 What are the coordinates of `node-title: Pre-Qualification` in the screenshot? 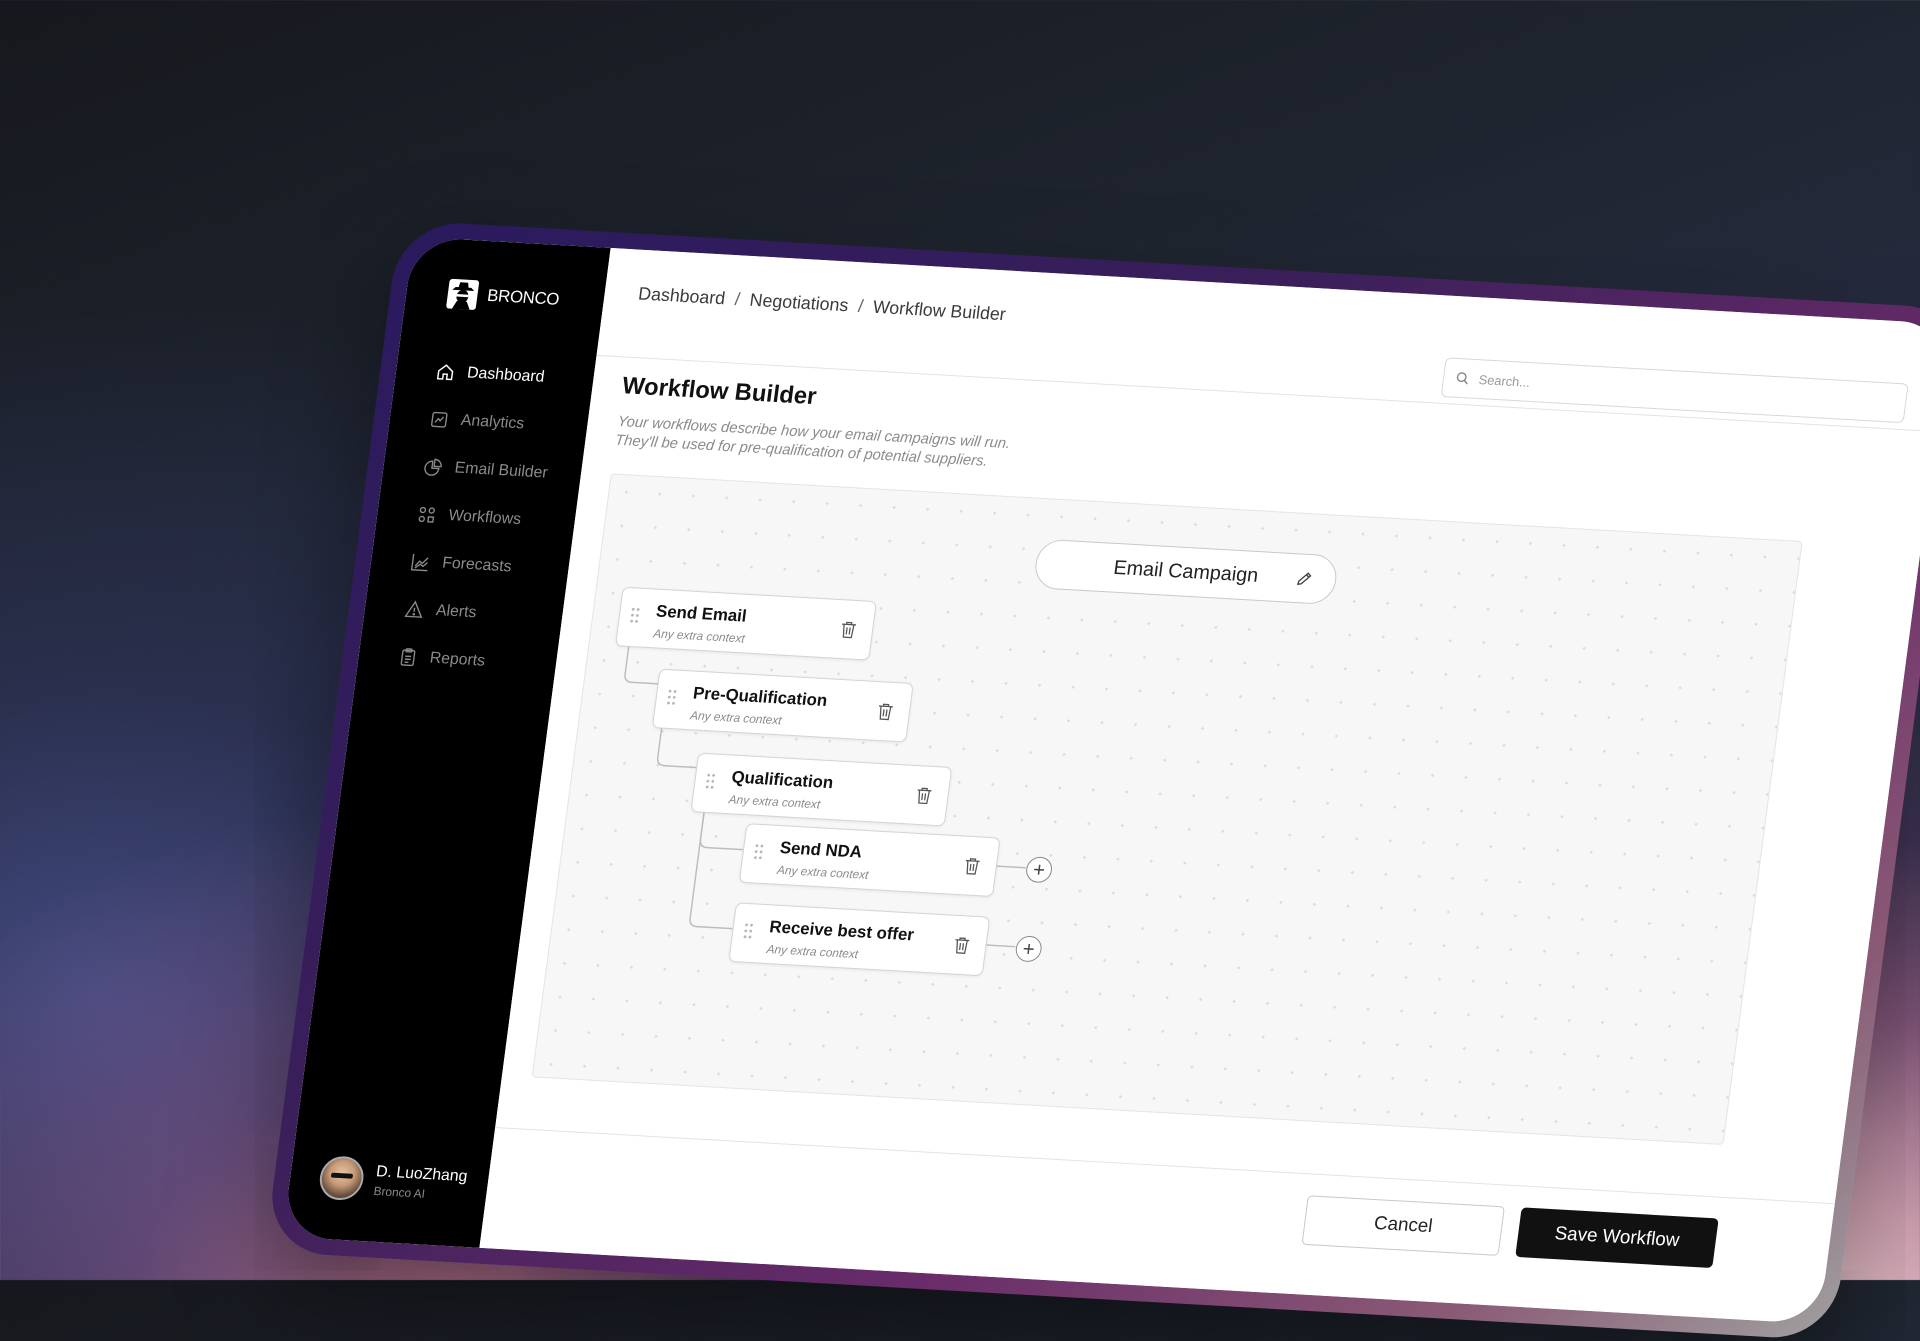 It's located at (760, 696).